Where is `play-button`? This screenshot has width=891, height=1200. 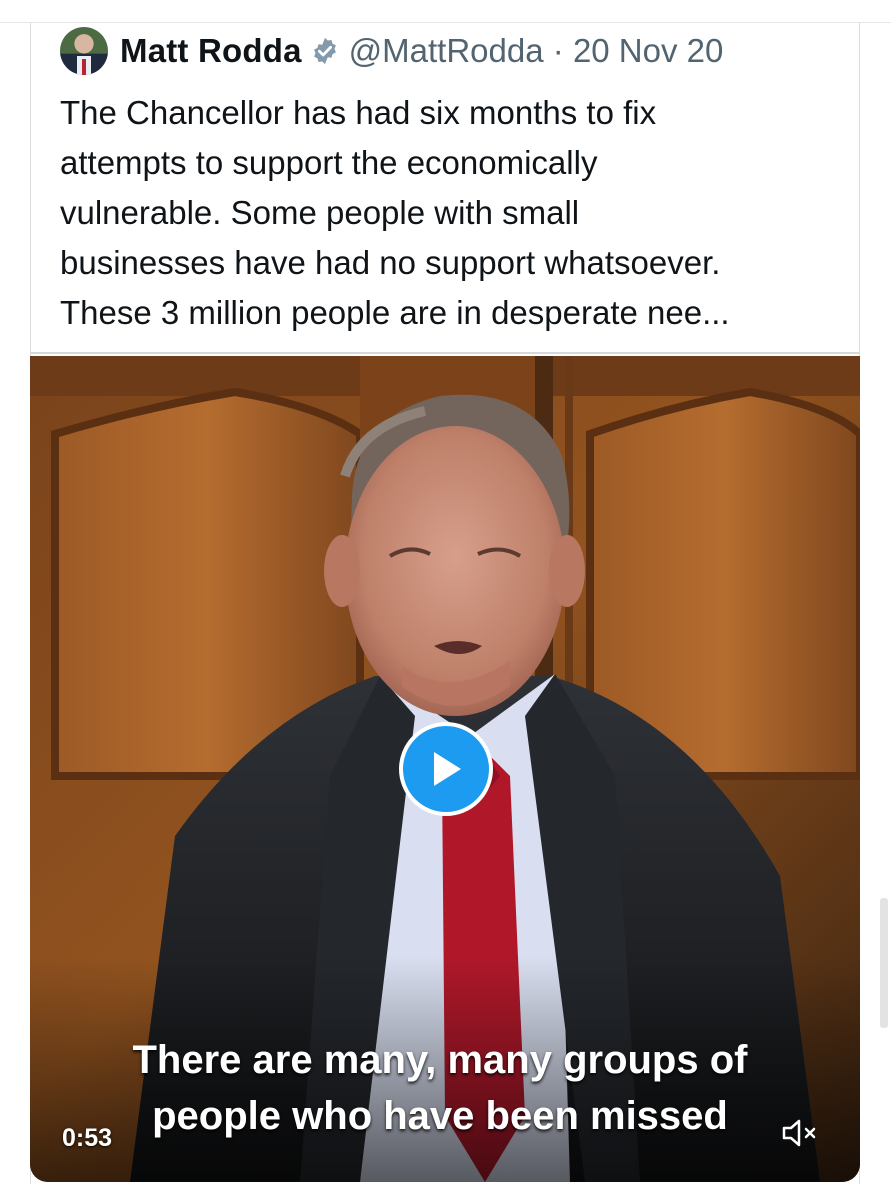
play-button is located at coordinates (446, 769).